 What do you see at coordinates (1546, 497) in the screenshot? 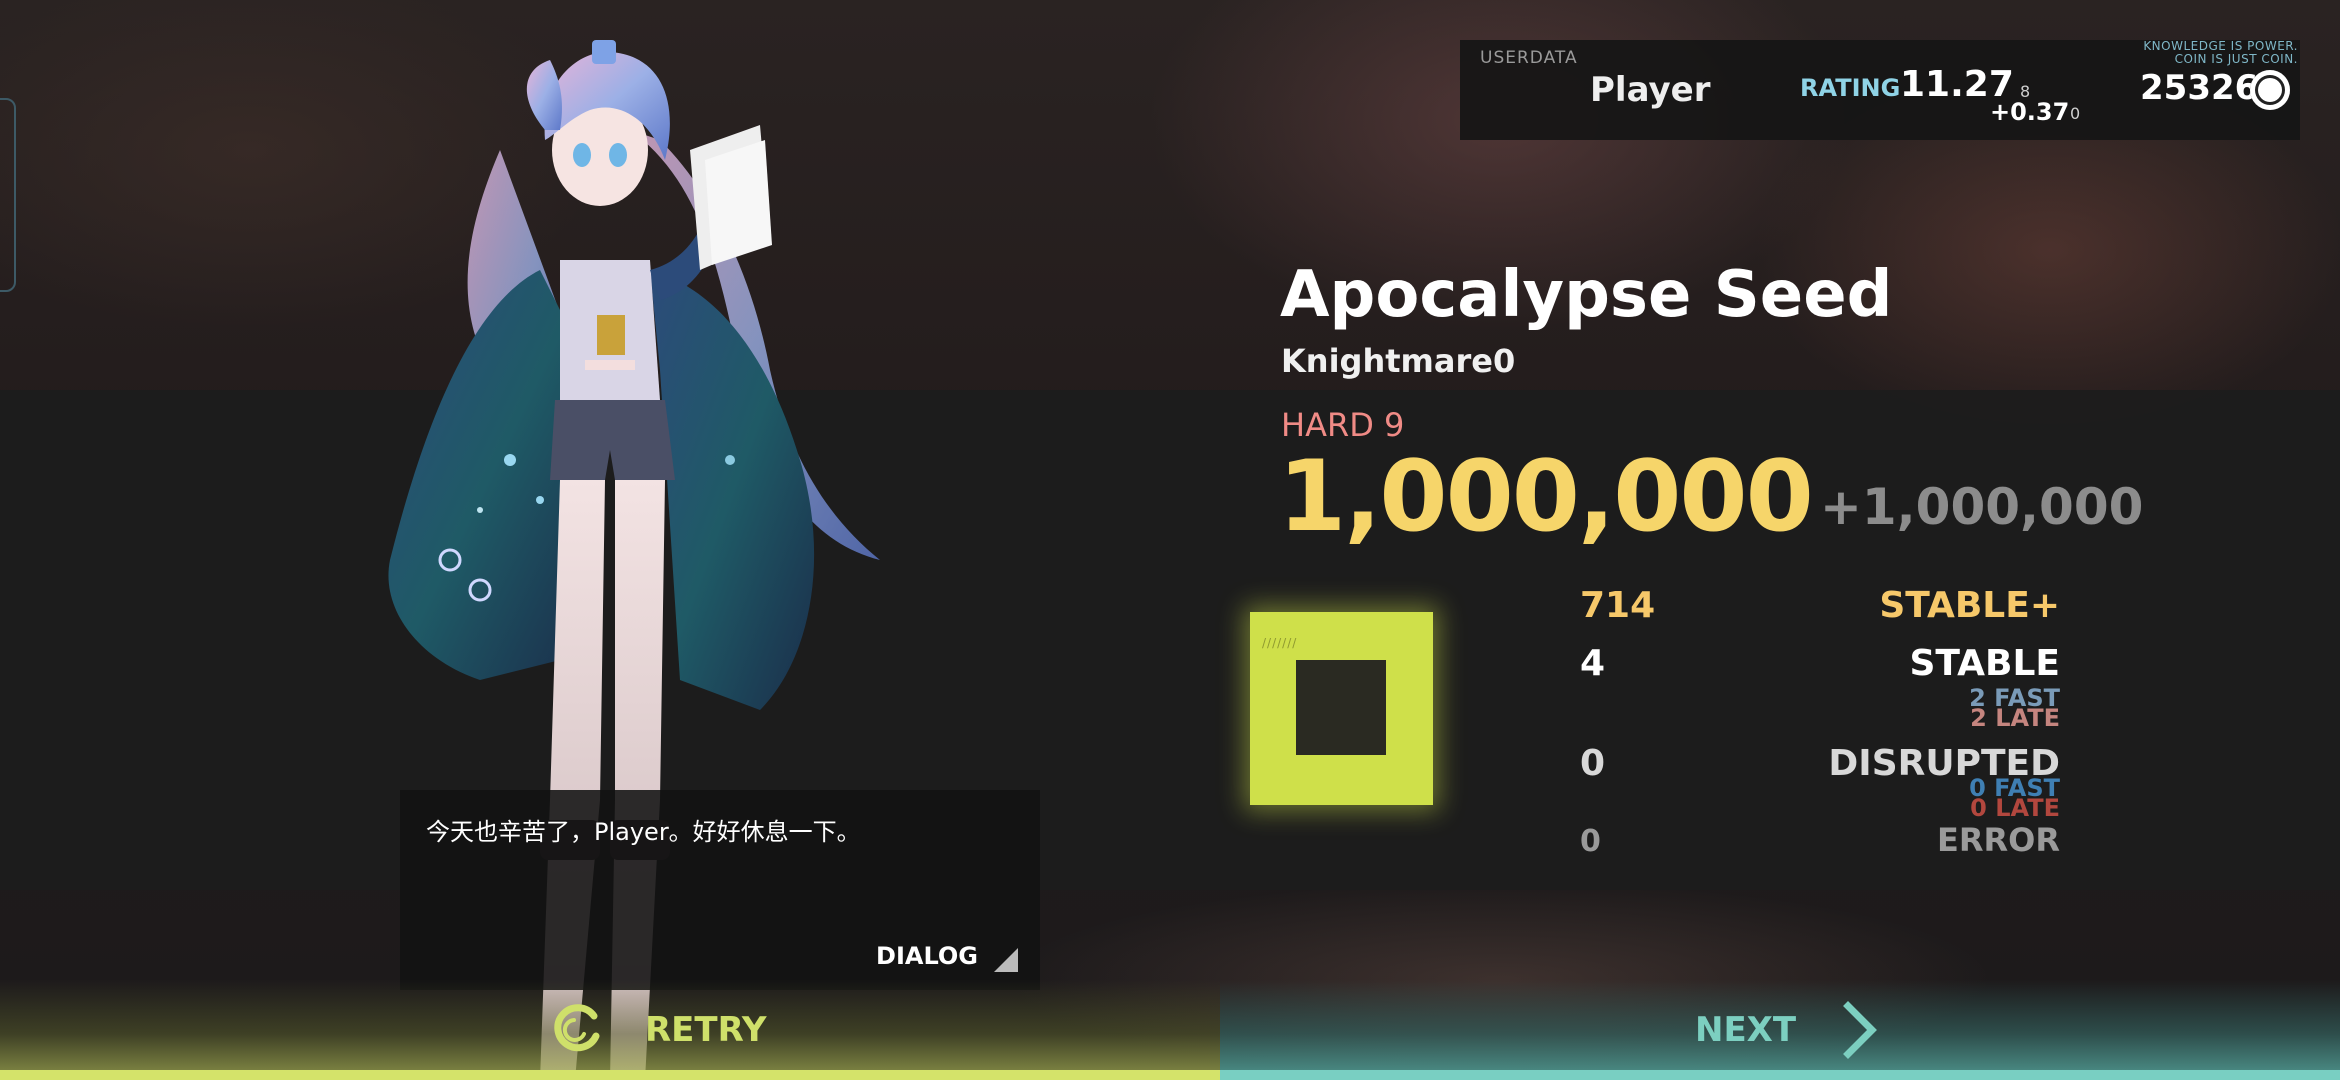
I see `score-value: 1,000,000` at bounding box center [1546, 497].